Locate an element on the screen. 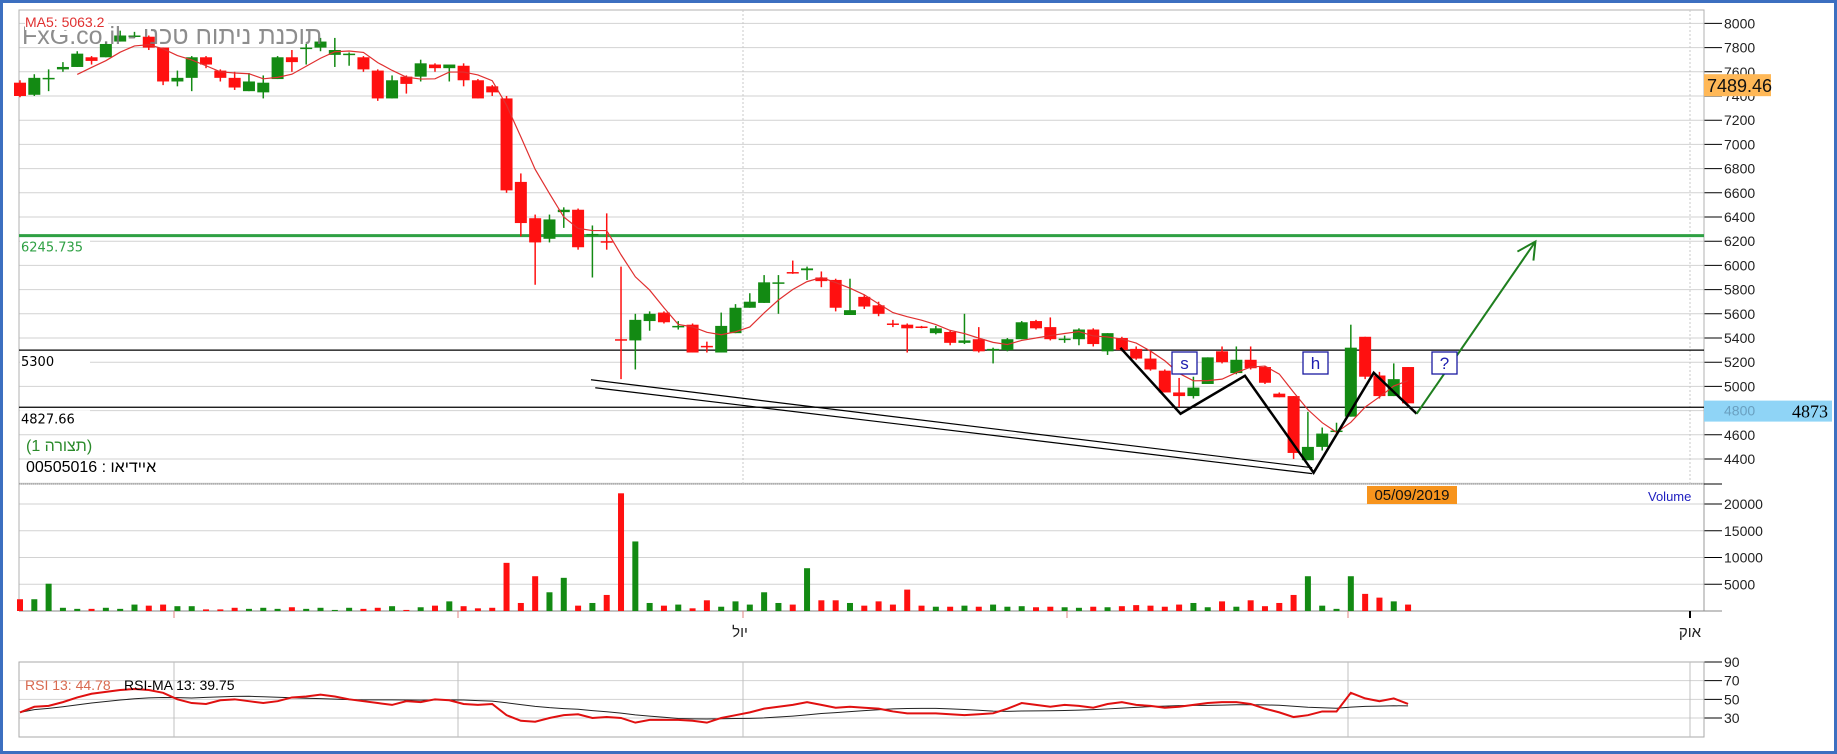 The width and height of the screenshot is (1837, 754). price-tick-label: 7200 is located at coordinates (1739, 120).